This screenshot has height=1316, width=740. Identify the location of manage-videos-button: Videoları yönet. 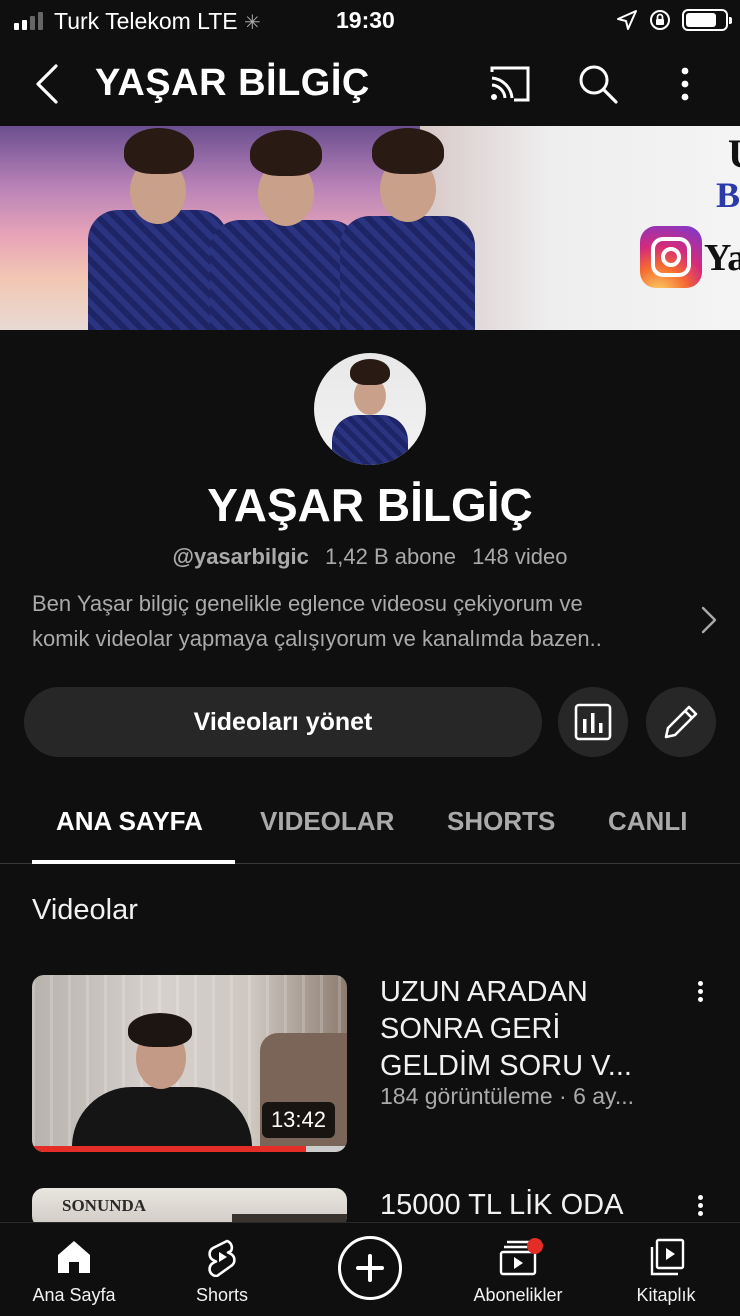
(283, 722).